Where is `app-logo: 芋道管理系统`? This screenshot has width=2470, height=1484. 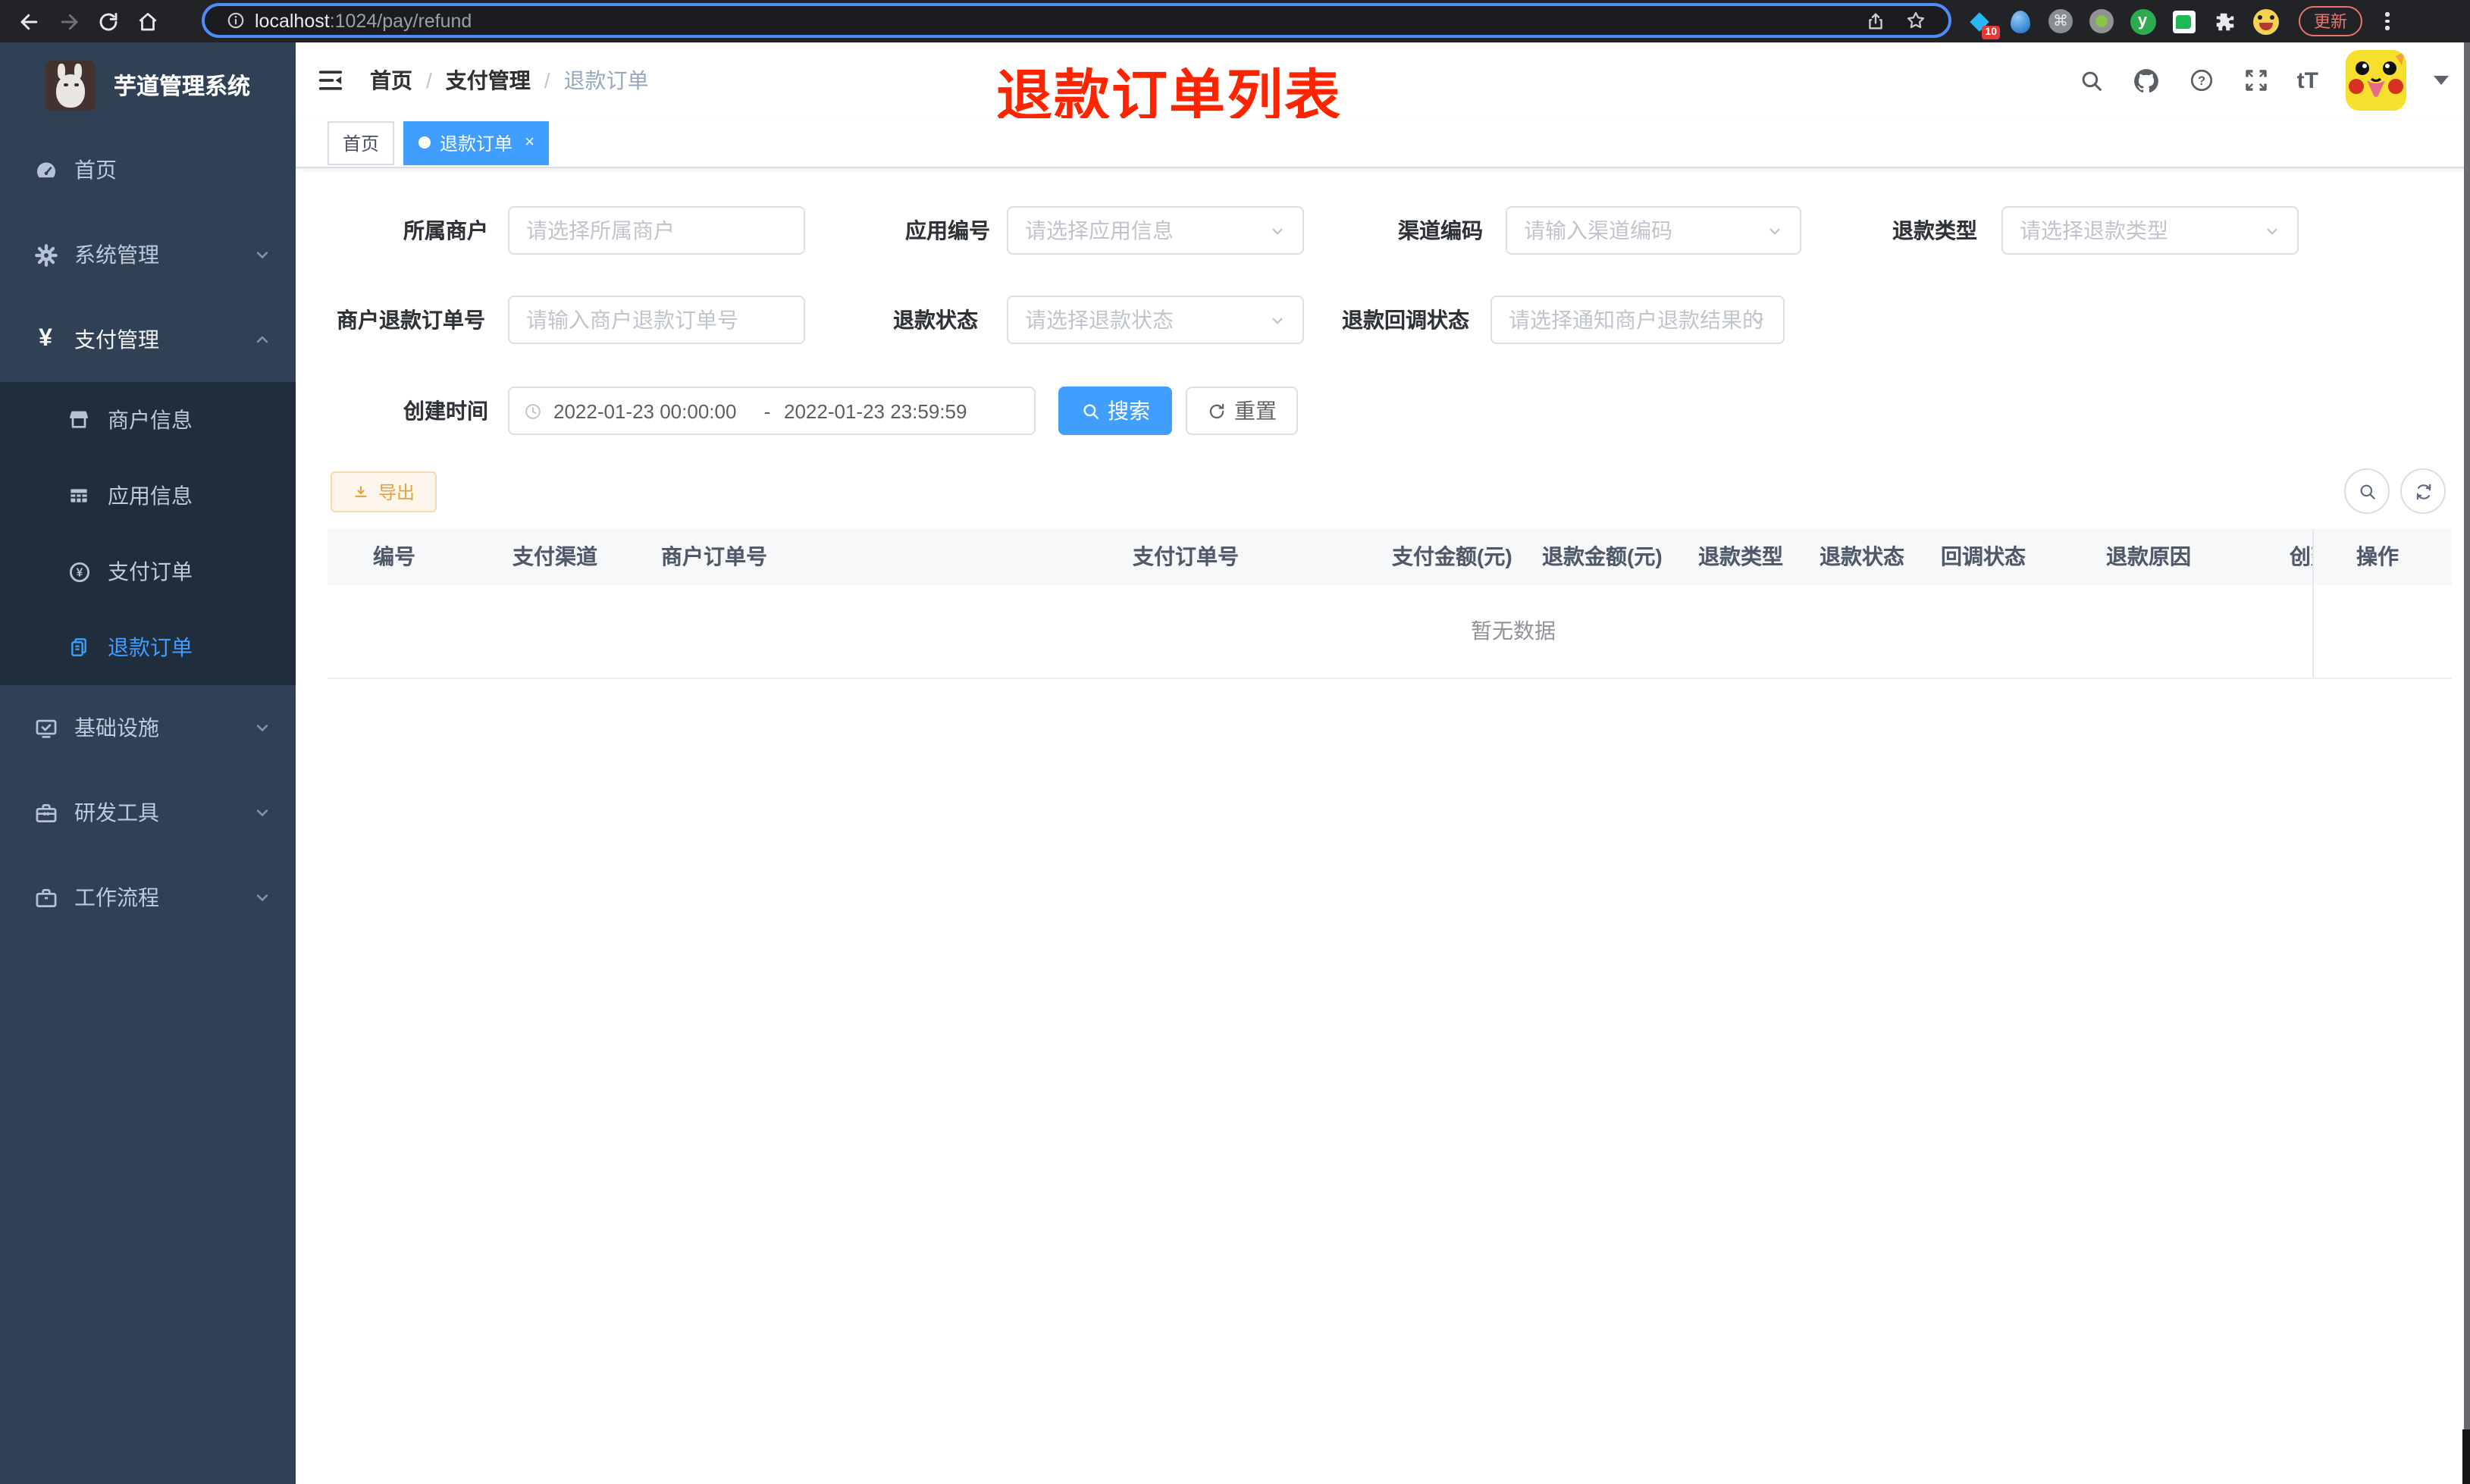 app-logo: 芋道管理系统 is located at coordinates (148, 84).